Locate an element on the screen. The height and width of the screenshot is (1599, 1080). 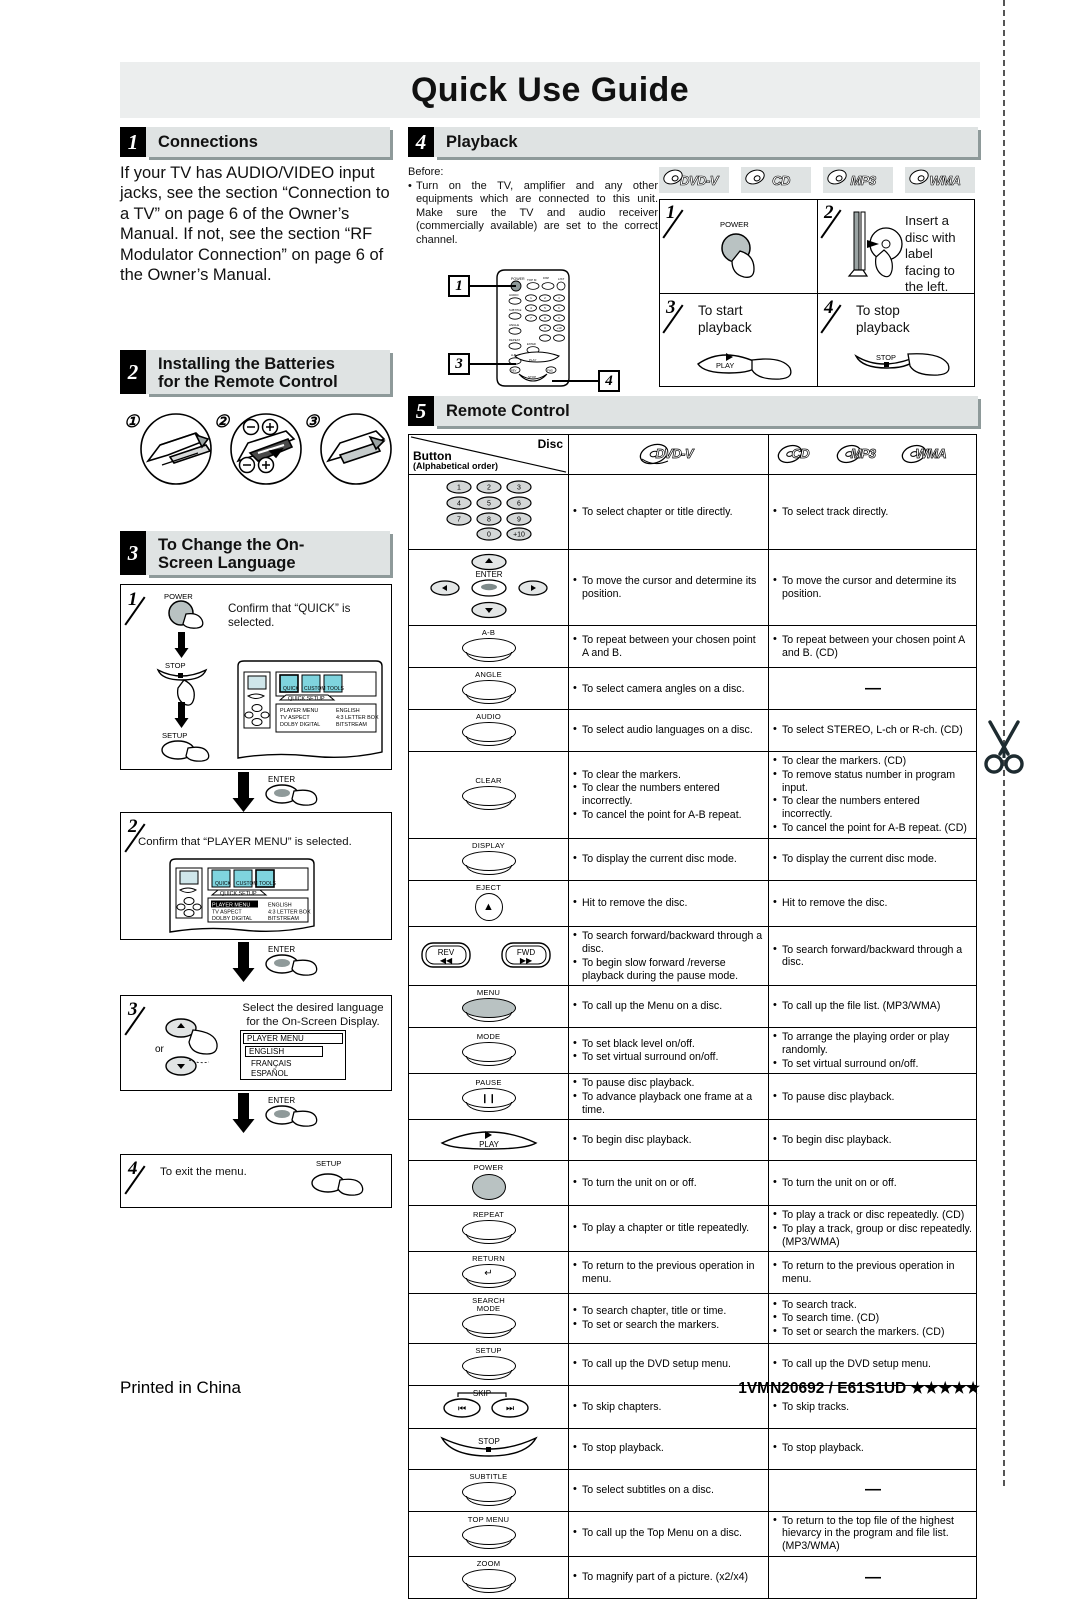
svg-text: TOOLS is located at coordinates (336, 689).